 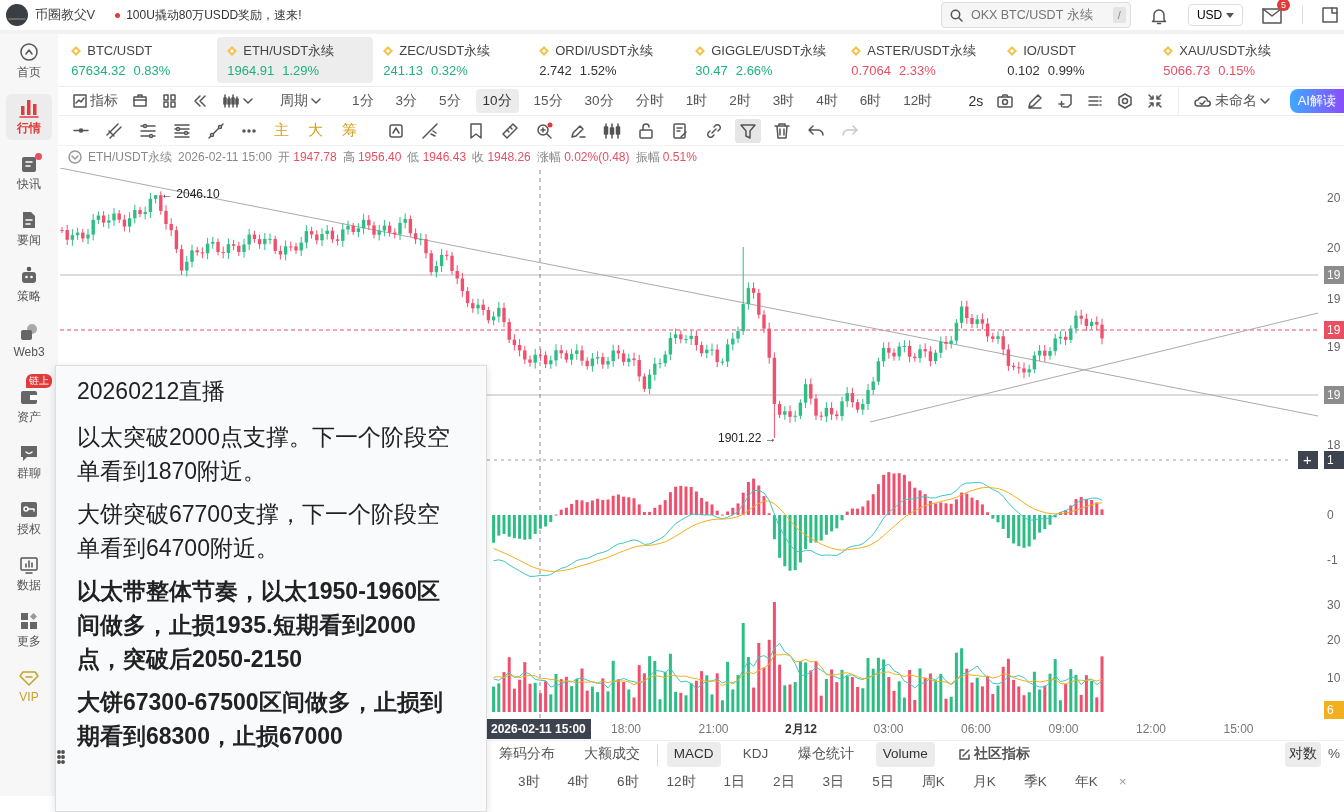 I want to click on period-shortcut: 6时, so click(x=628, y=782).